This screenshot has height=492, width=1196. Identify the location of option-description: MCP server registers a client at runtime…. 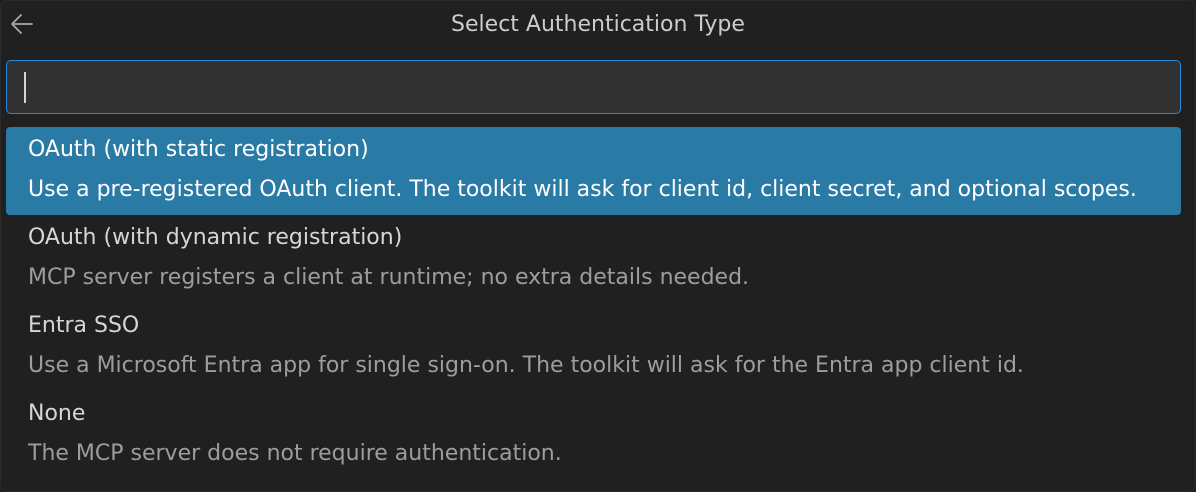
(389, 277).